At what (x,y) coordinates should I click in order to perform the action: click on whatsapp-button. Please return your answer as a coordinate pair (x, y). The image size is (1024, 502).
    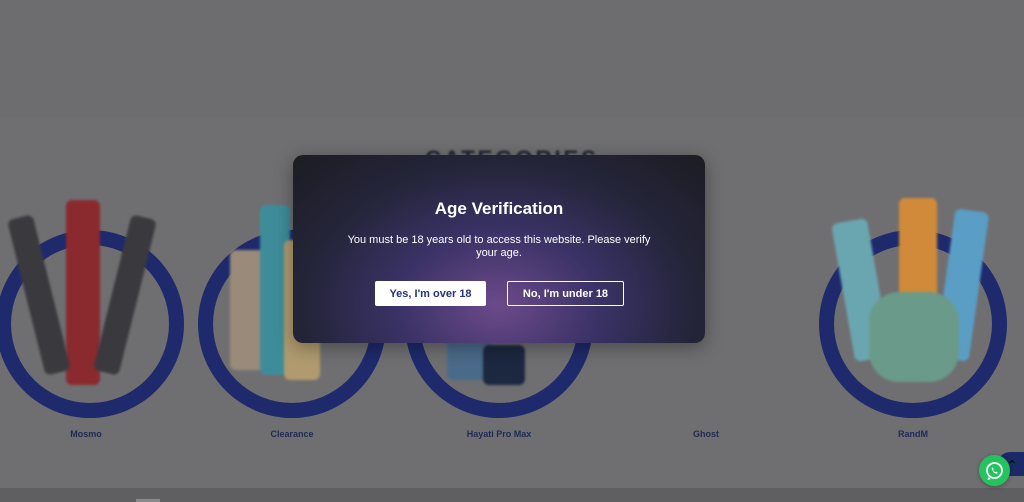
    Looking at the image, I should click on (994, 470).